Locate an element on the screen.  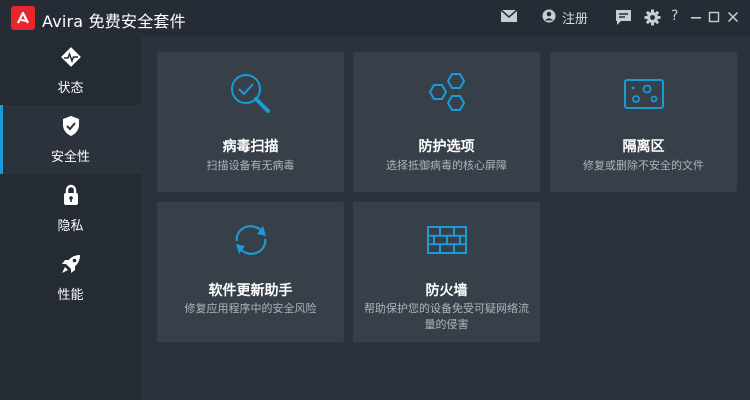
card-title: 病毒扫描 is located at coordinates (250, 147).